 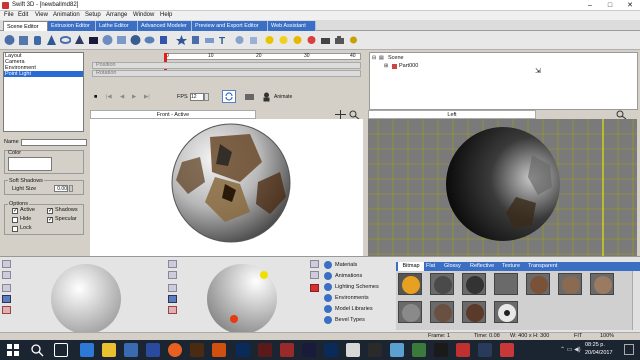 I want to click on list-item-selected: Point Light, so click(x=43, y=74).